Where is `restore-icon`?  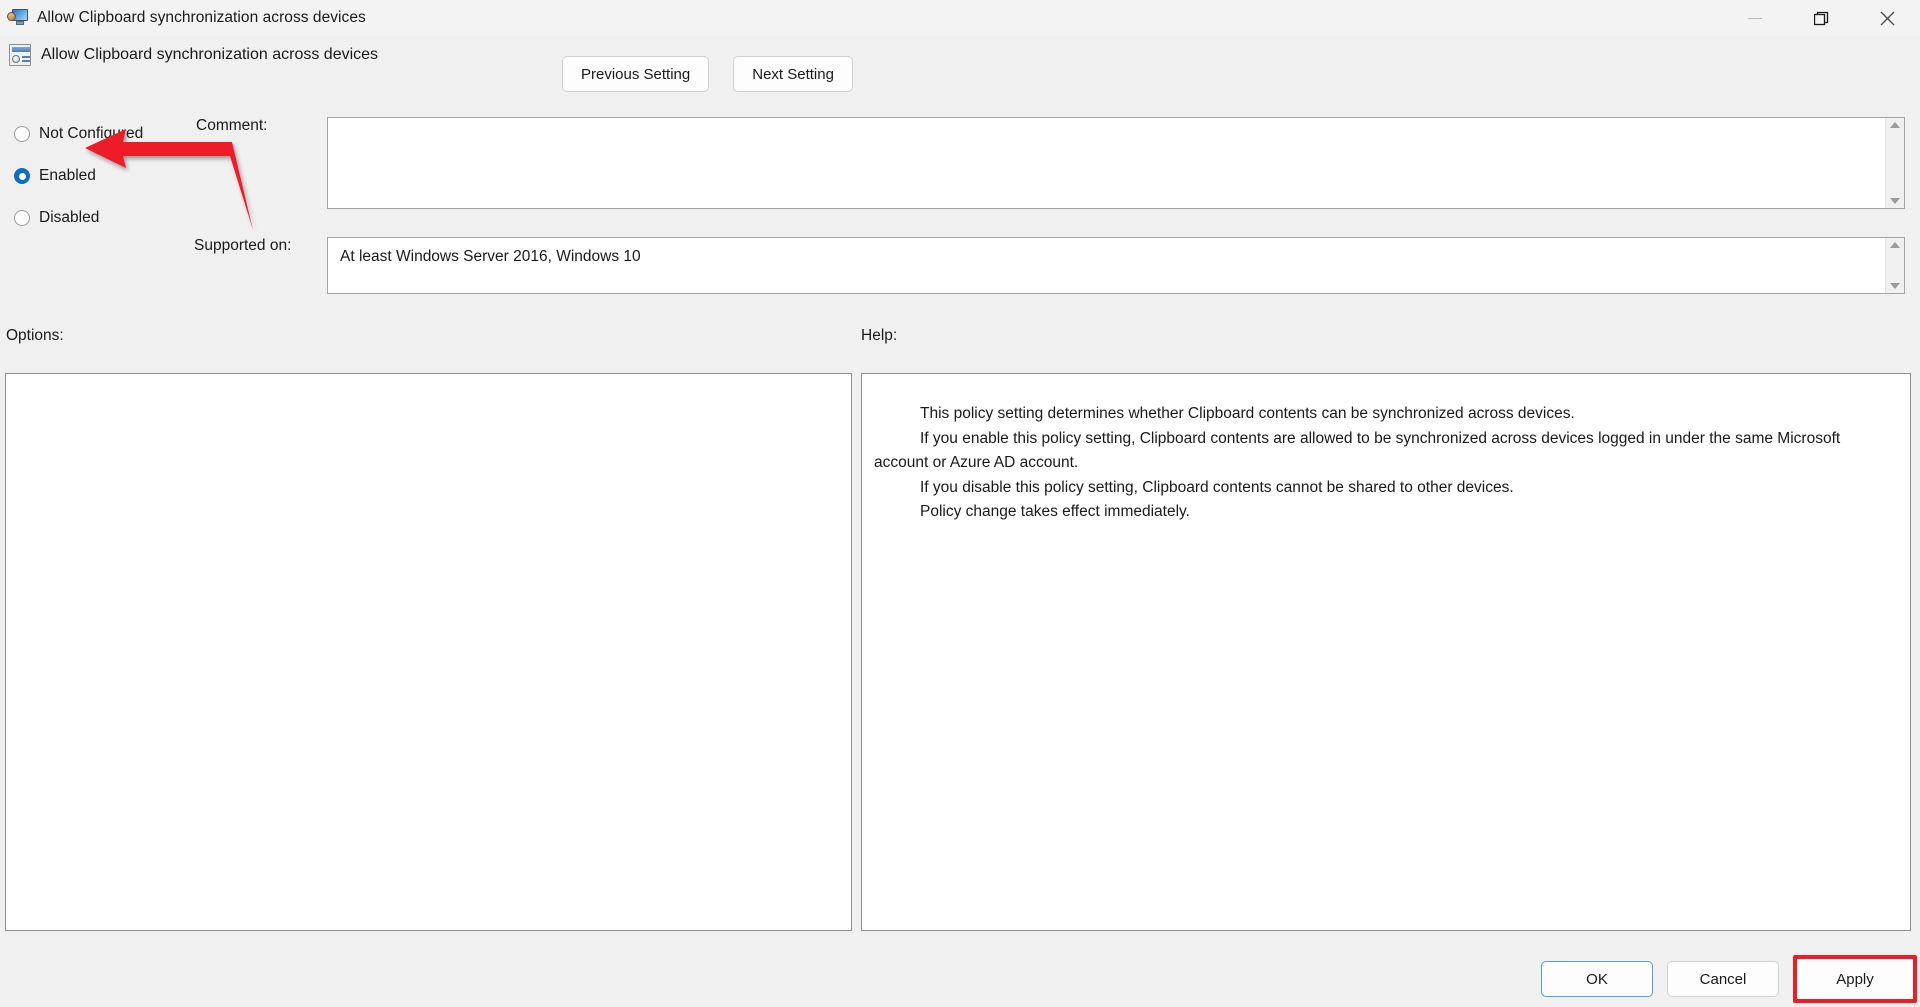 restore-icon is located at coordinates (1821, 18).